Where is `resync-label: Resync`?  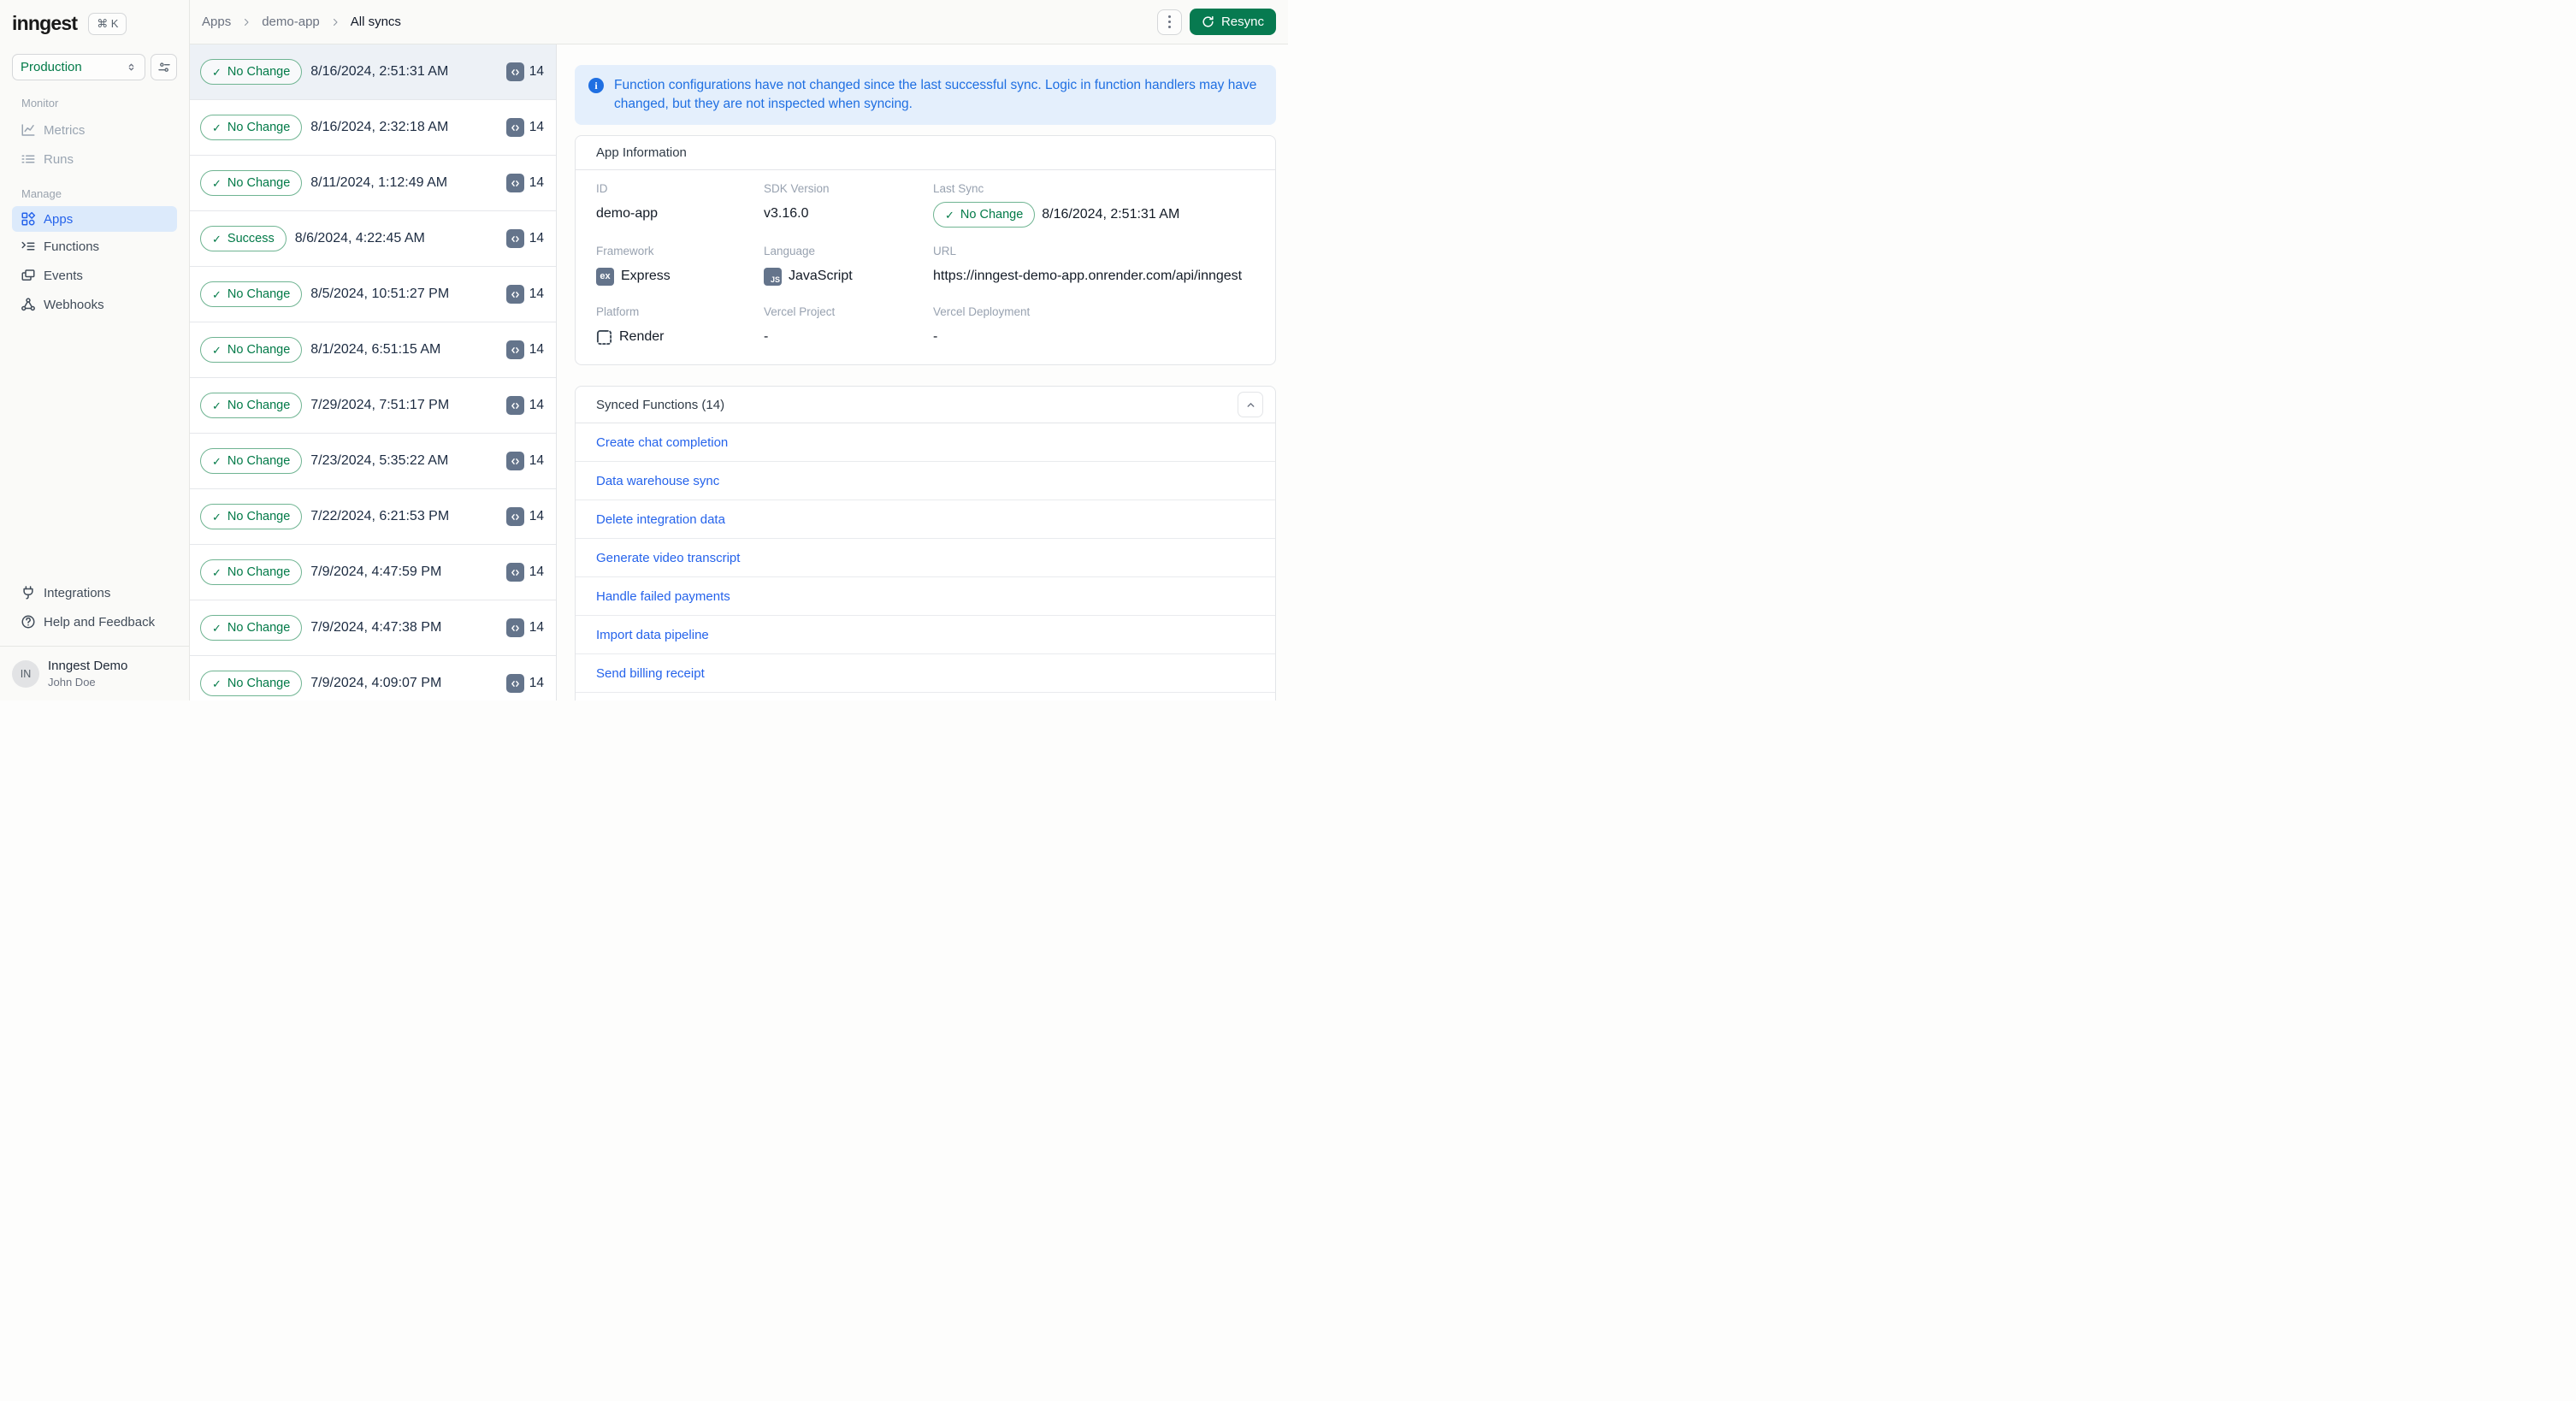 resync-label: Resync is located at coordinates (1242, 22).